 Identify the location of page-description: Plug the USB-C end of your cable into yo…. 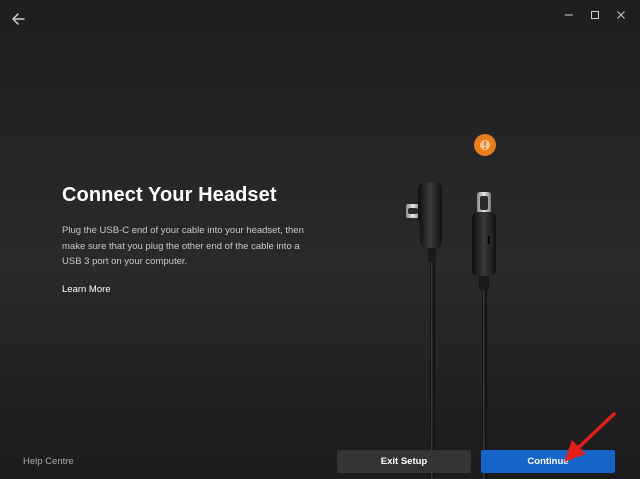
(183, 246).